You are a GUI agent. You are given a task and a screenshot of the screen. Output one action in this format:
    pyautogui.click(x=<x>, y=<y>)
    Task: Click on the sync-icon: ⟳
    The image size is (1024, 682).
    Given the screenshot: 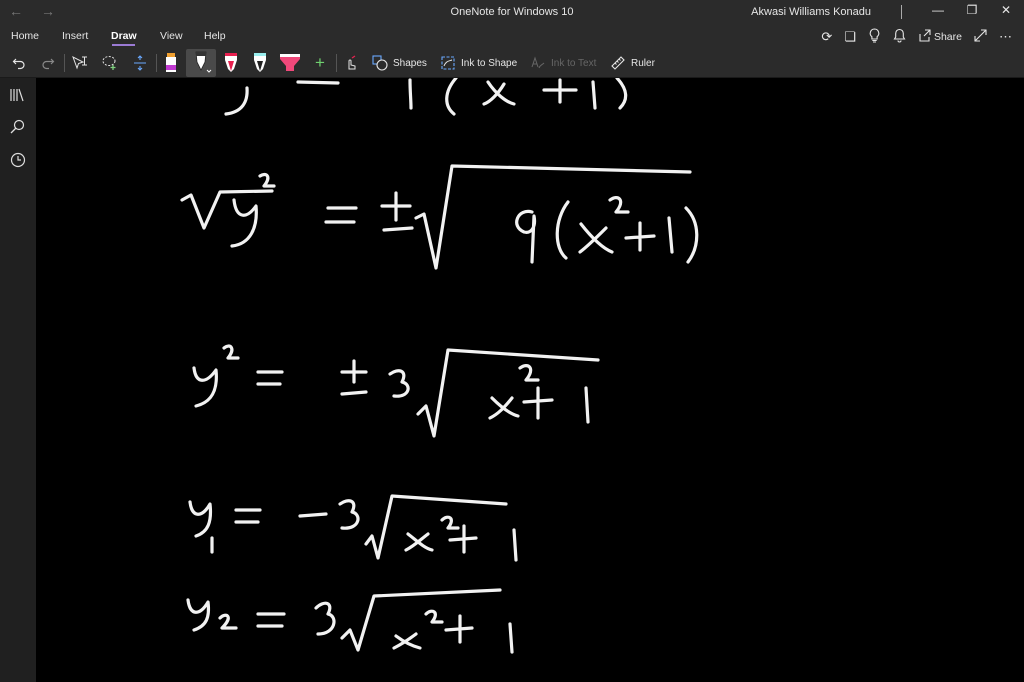 What is the action you would take?
    pyautogui.click(x=826, y=37)
    